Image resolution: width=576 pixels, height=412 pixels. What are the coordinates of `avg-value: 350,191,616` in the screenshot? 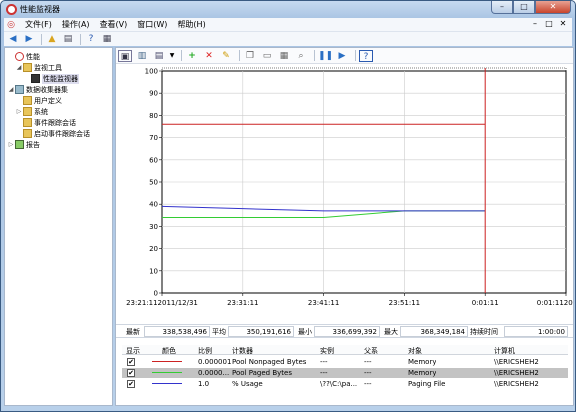 It's located at (268, 332).